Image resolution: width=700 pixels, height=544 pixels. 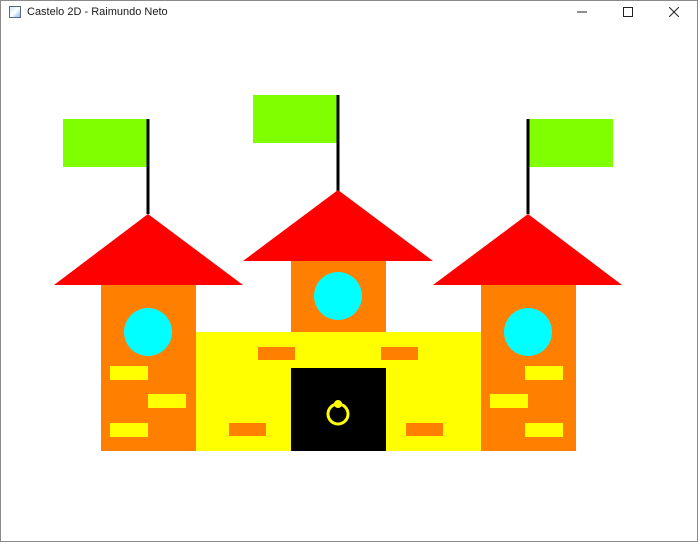 I want to click on minimize-icon, so click(x=582, y=12).